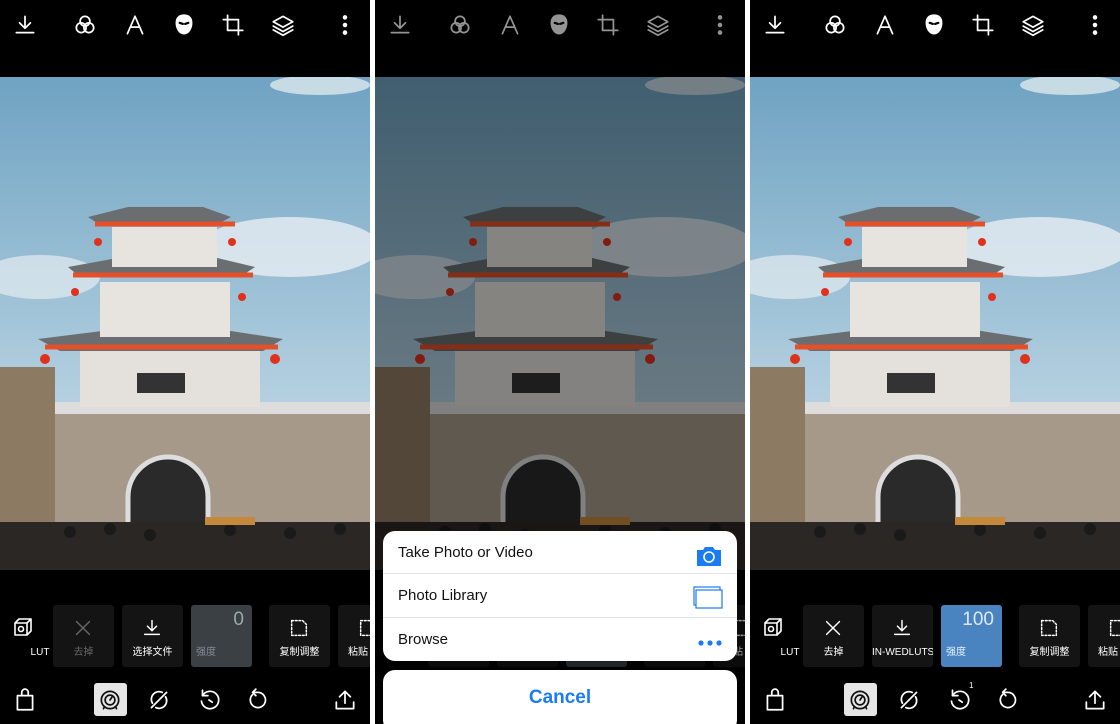  Describe the element at coordinates (560, 697) in the screenshot. I see `cancel-button: Cancel` at that location.